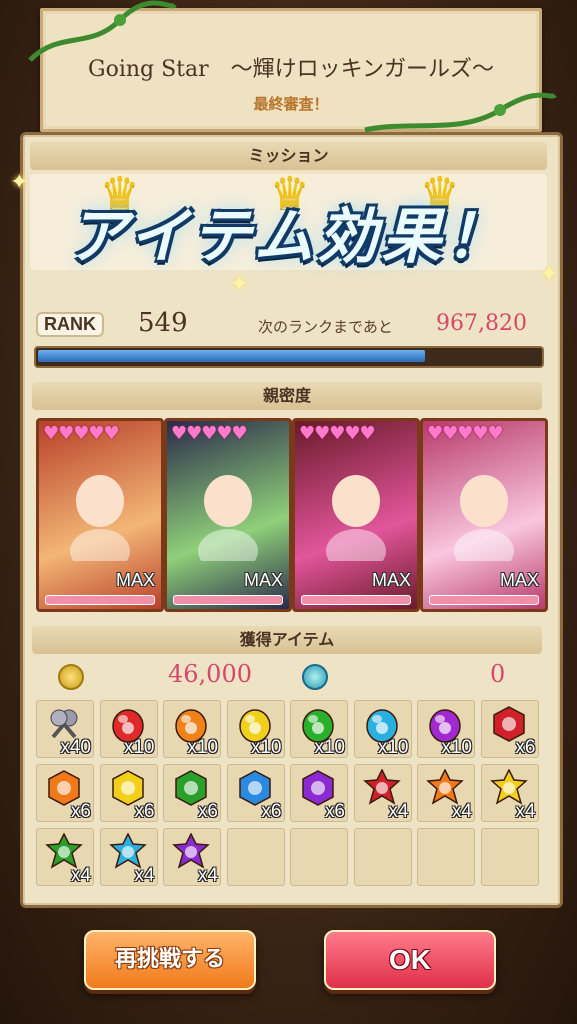  I want to click on retry-button: 再挑戦する, so click(170, 960).